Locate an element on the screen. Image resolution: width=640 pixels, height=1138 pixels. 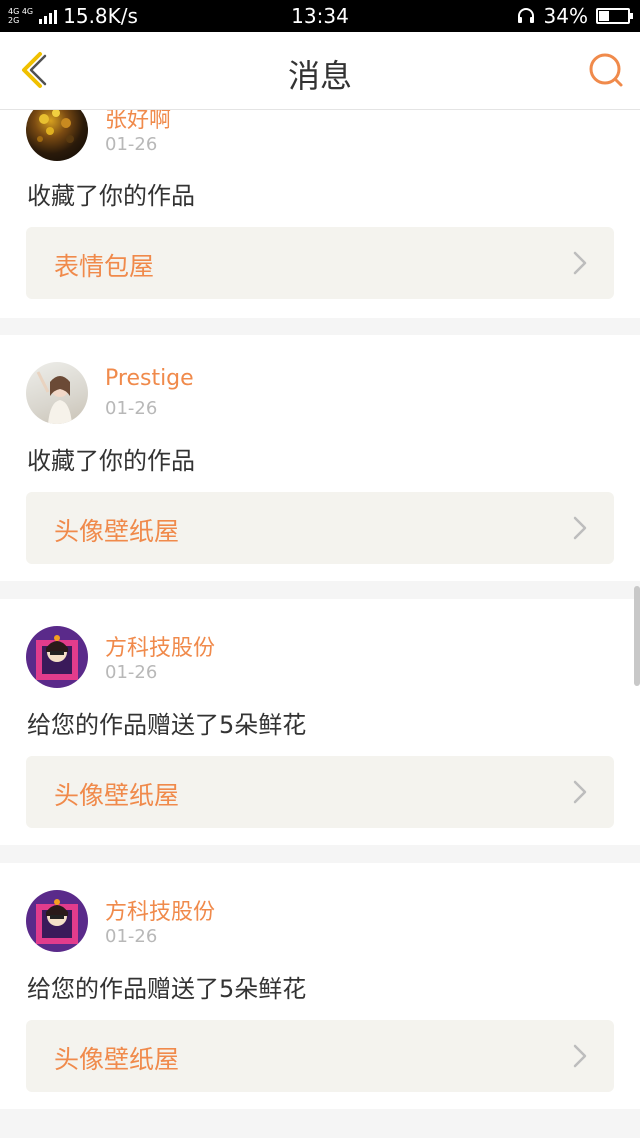
search-button is located at coordinates (606, 70).